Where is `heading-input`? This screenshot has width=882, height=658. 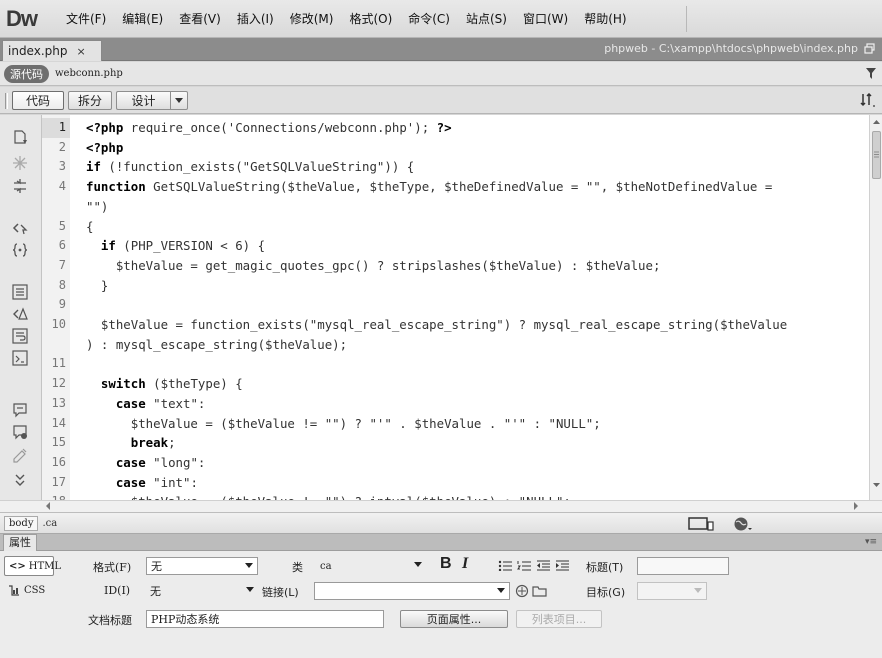 heading-input is located at coordinates (683, 566).